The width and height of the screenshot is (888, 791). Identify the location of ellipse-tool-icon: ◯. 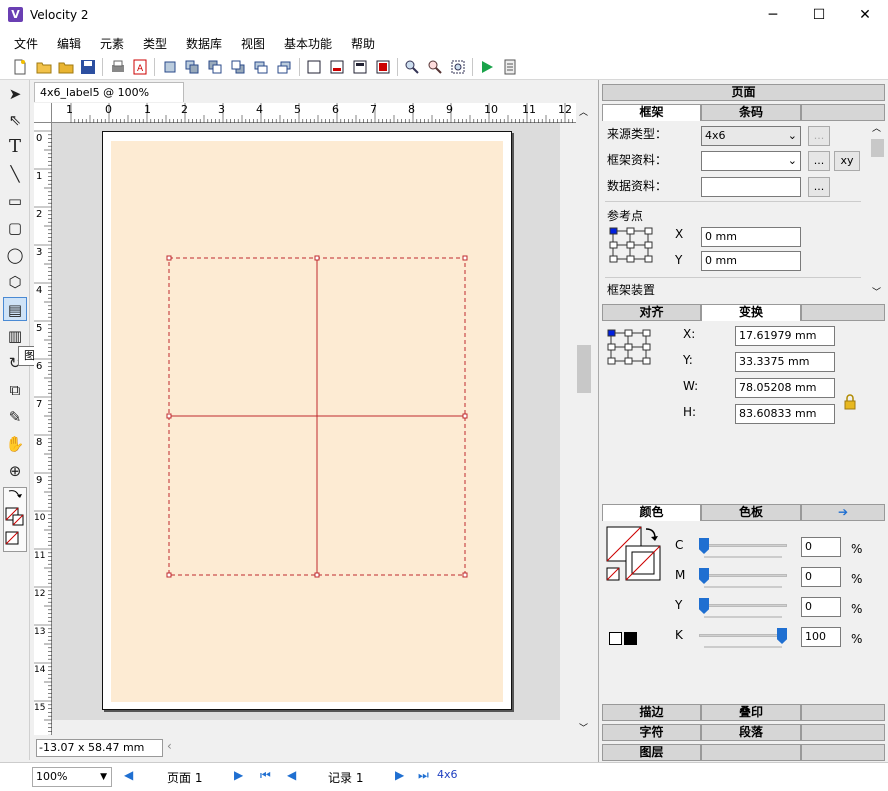
(15, 255).